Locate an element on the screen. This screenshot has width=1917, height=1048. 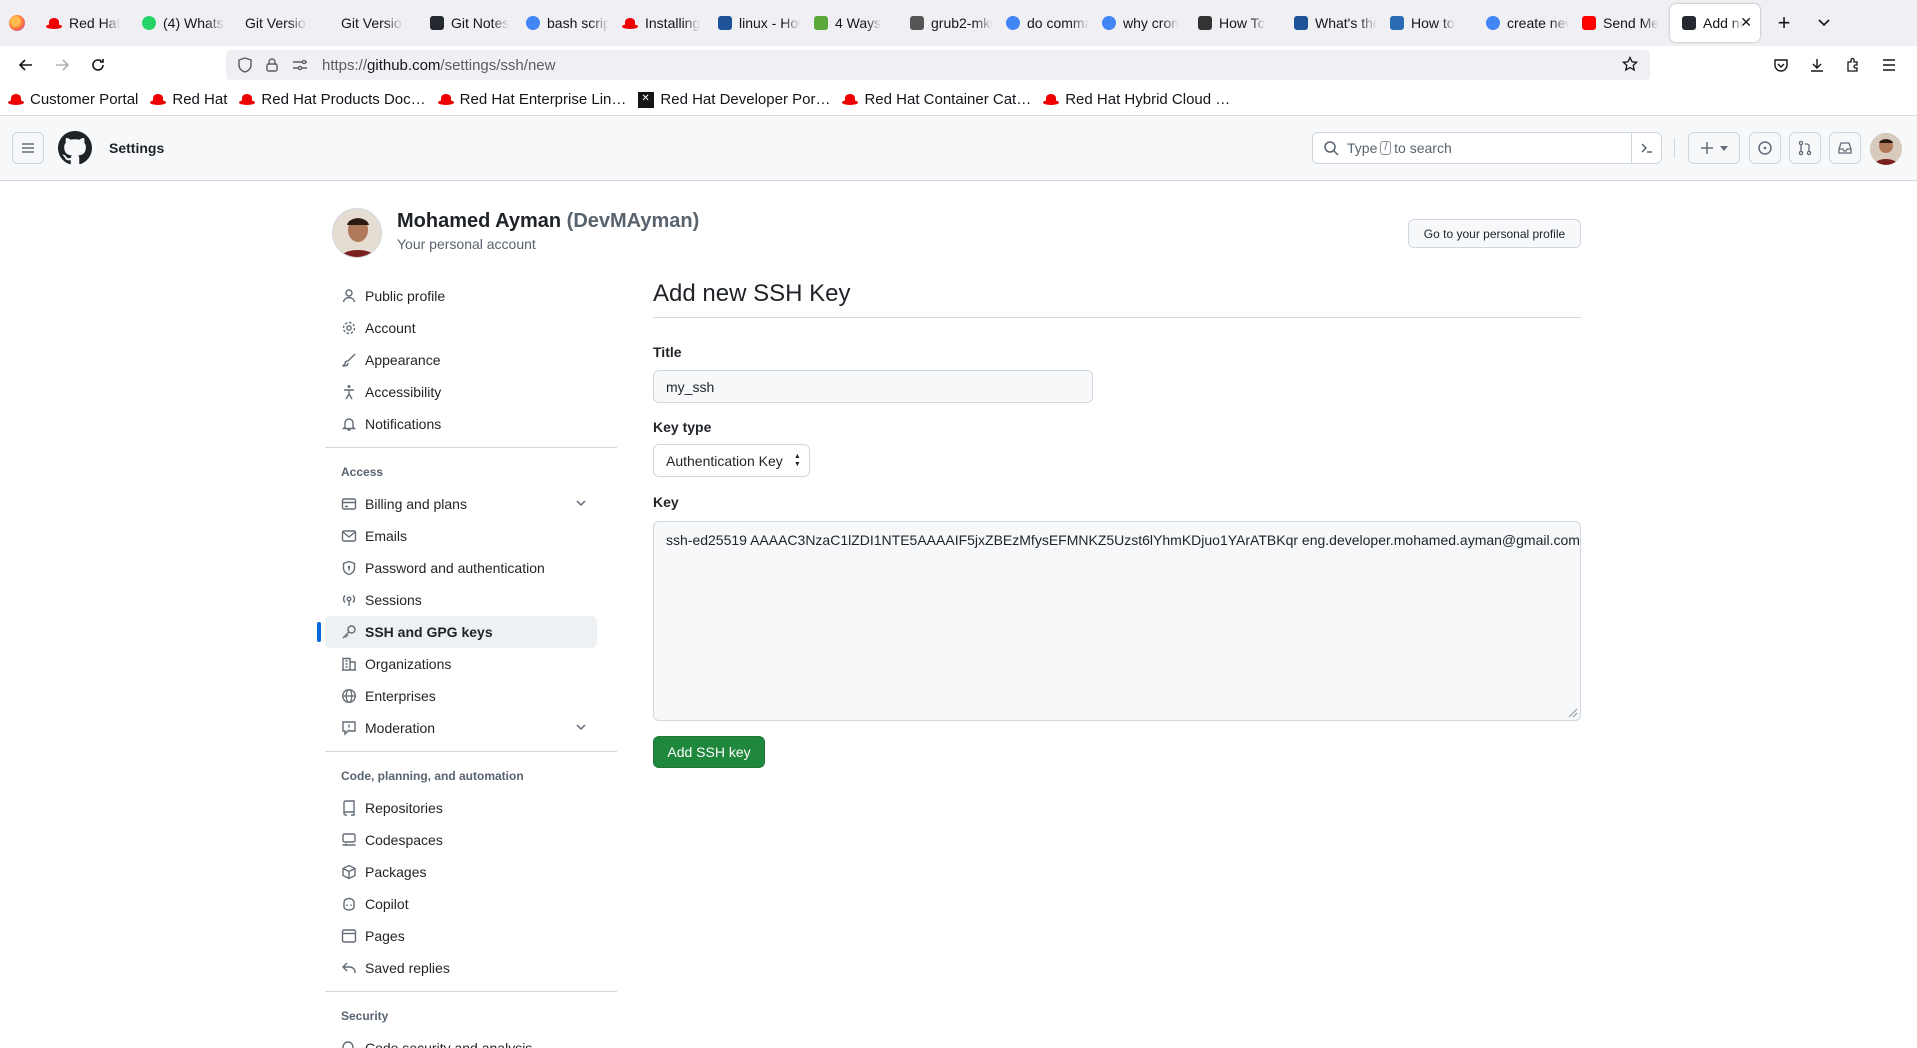
search-input: Type / to search is located at coordinates (1487, 148).